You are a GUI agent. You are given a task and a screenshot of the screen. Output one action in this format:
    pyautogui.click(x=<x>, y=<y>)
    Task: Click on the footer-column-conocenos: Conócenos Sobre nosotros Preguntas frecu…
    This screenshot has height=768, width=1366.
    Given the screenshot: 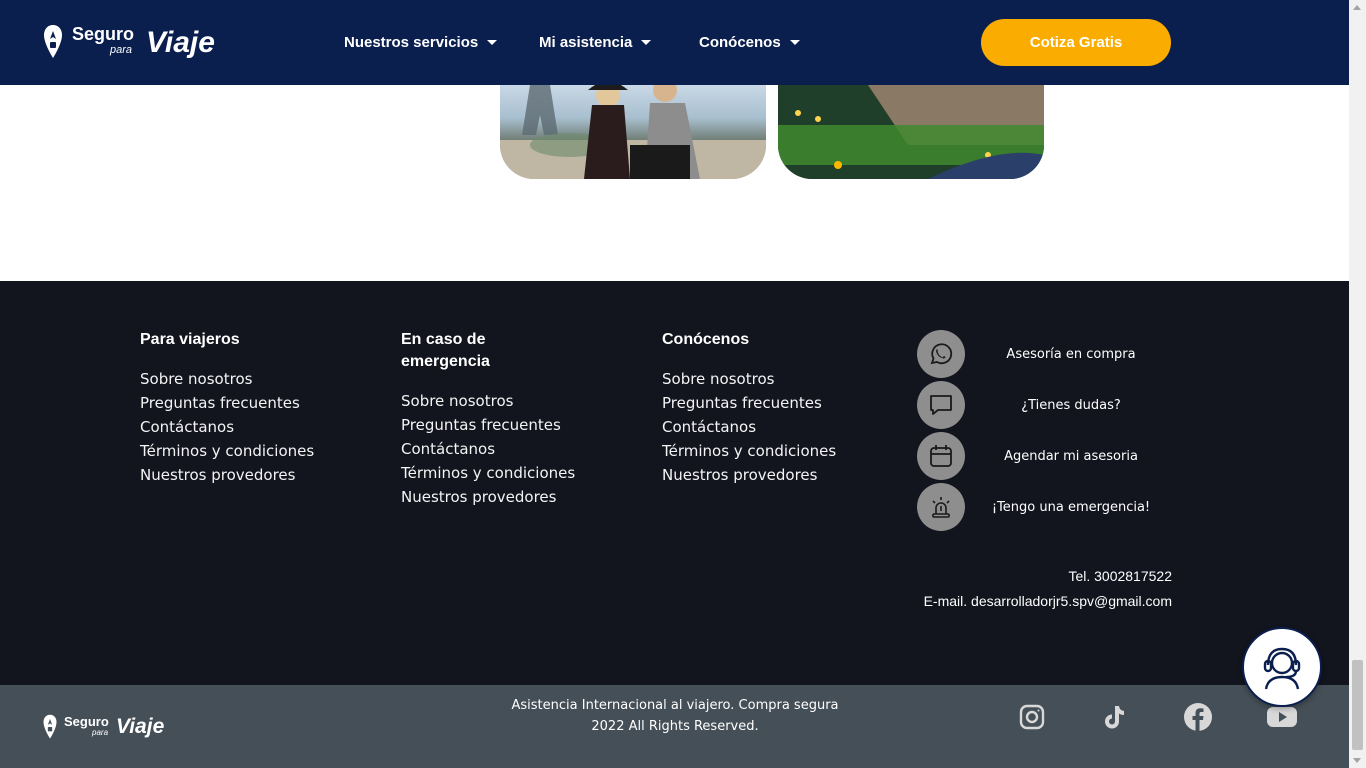 What is the action you would take?
    pyautogui.click(x=762, y=408)
    